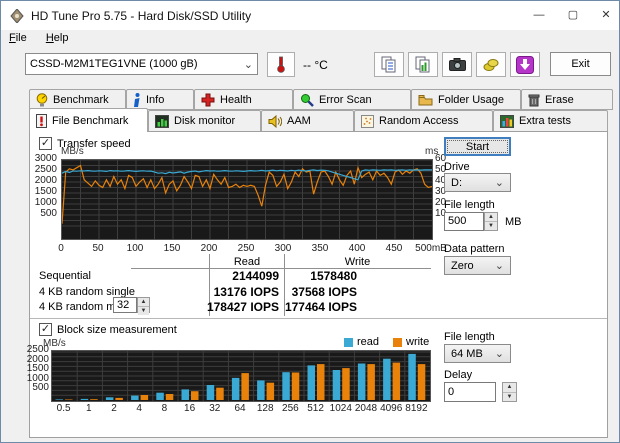  I want to click on queue-depth-spinner: 32 ▲ ▼, so click(131, 306).